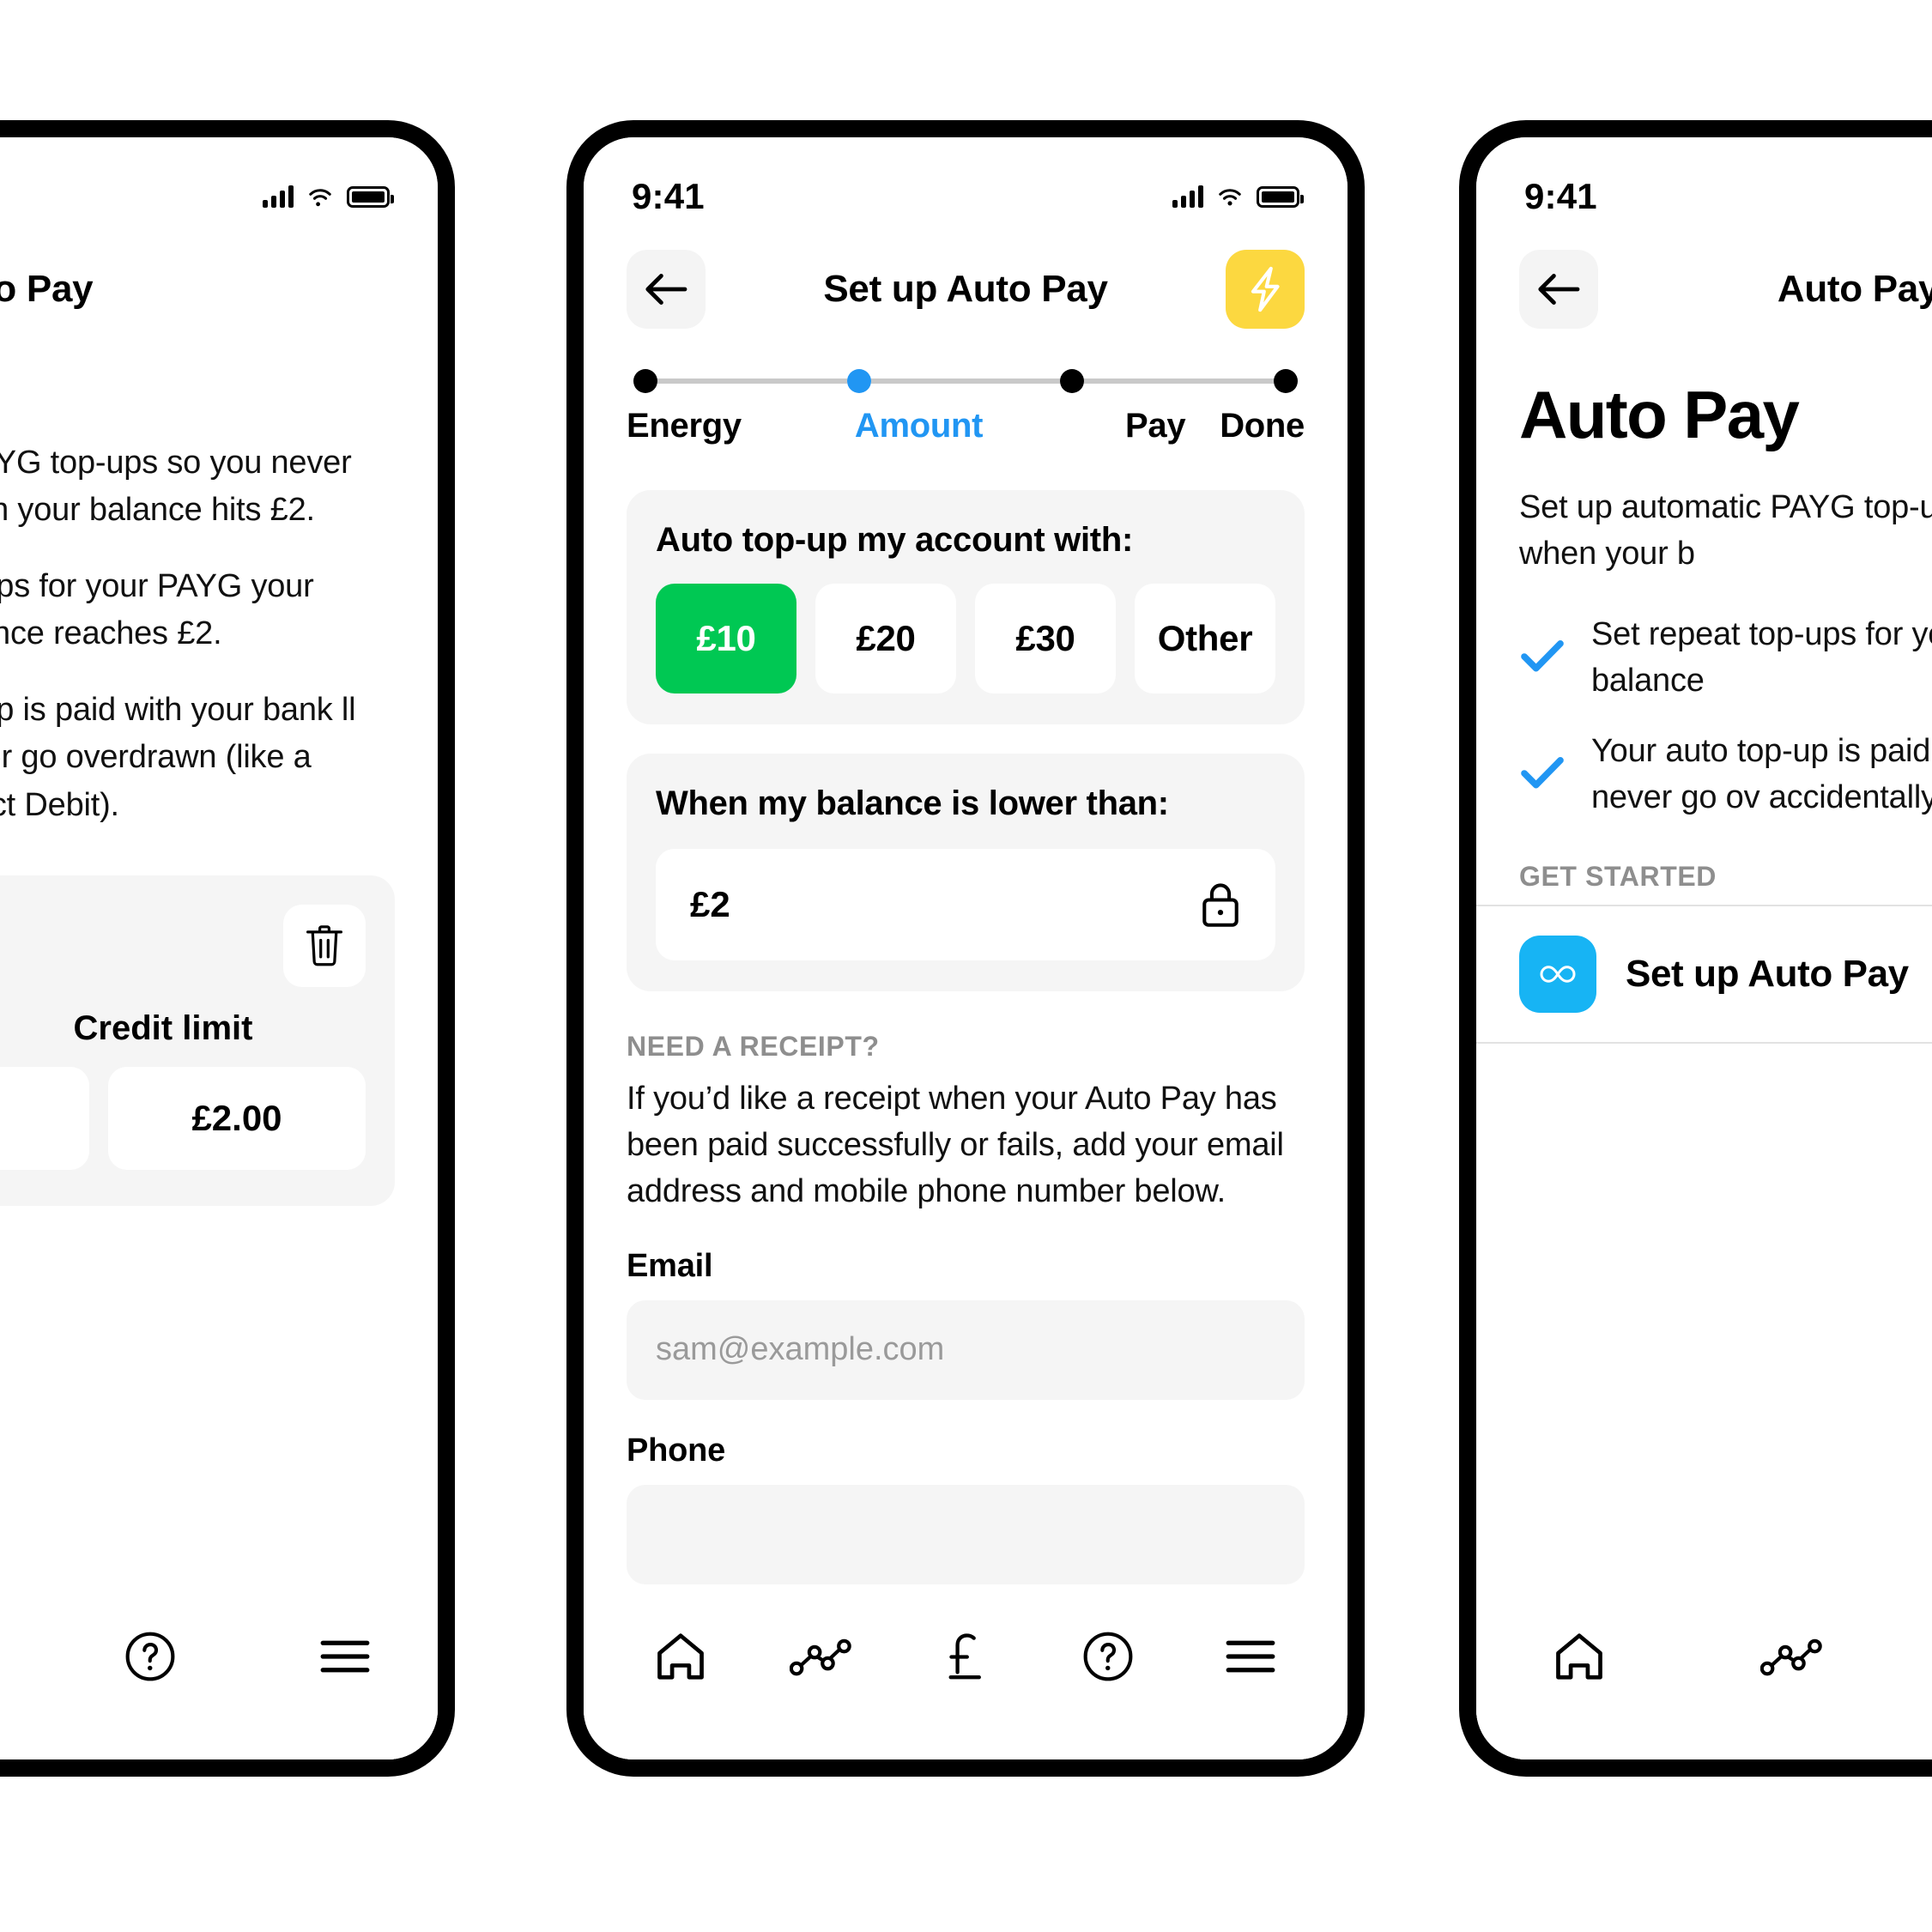  I want to click on email-input: sam@example.com, so click(966, 1349).